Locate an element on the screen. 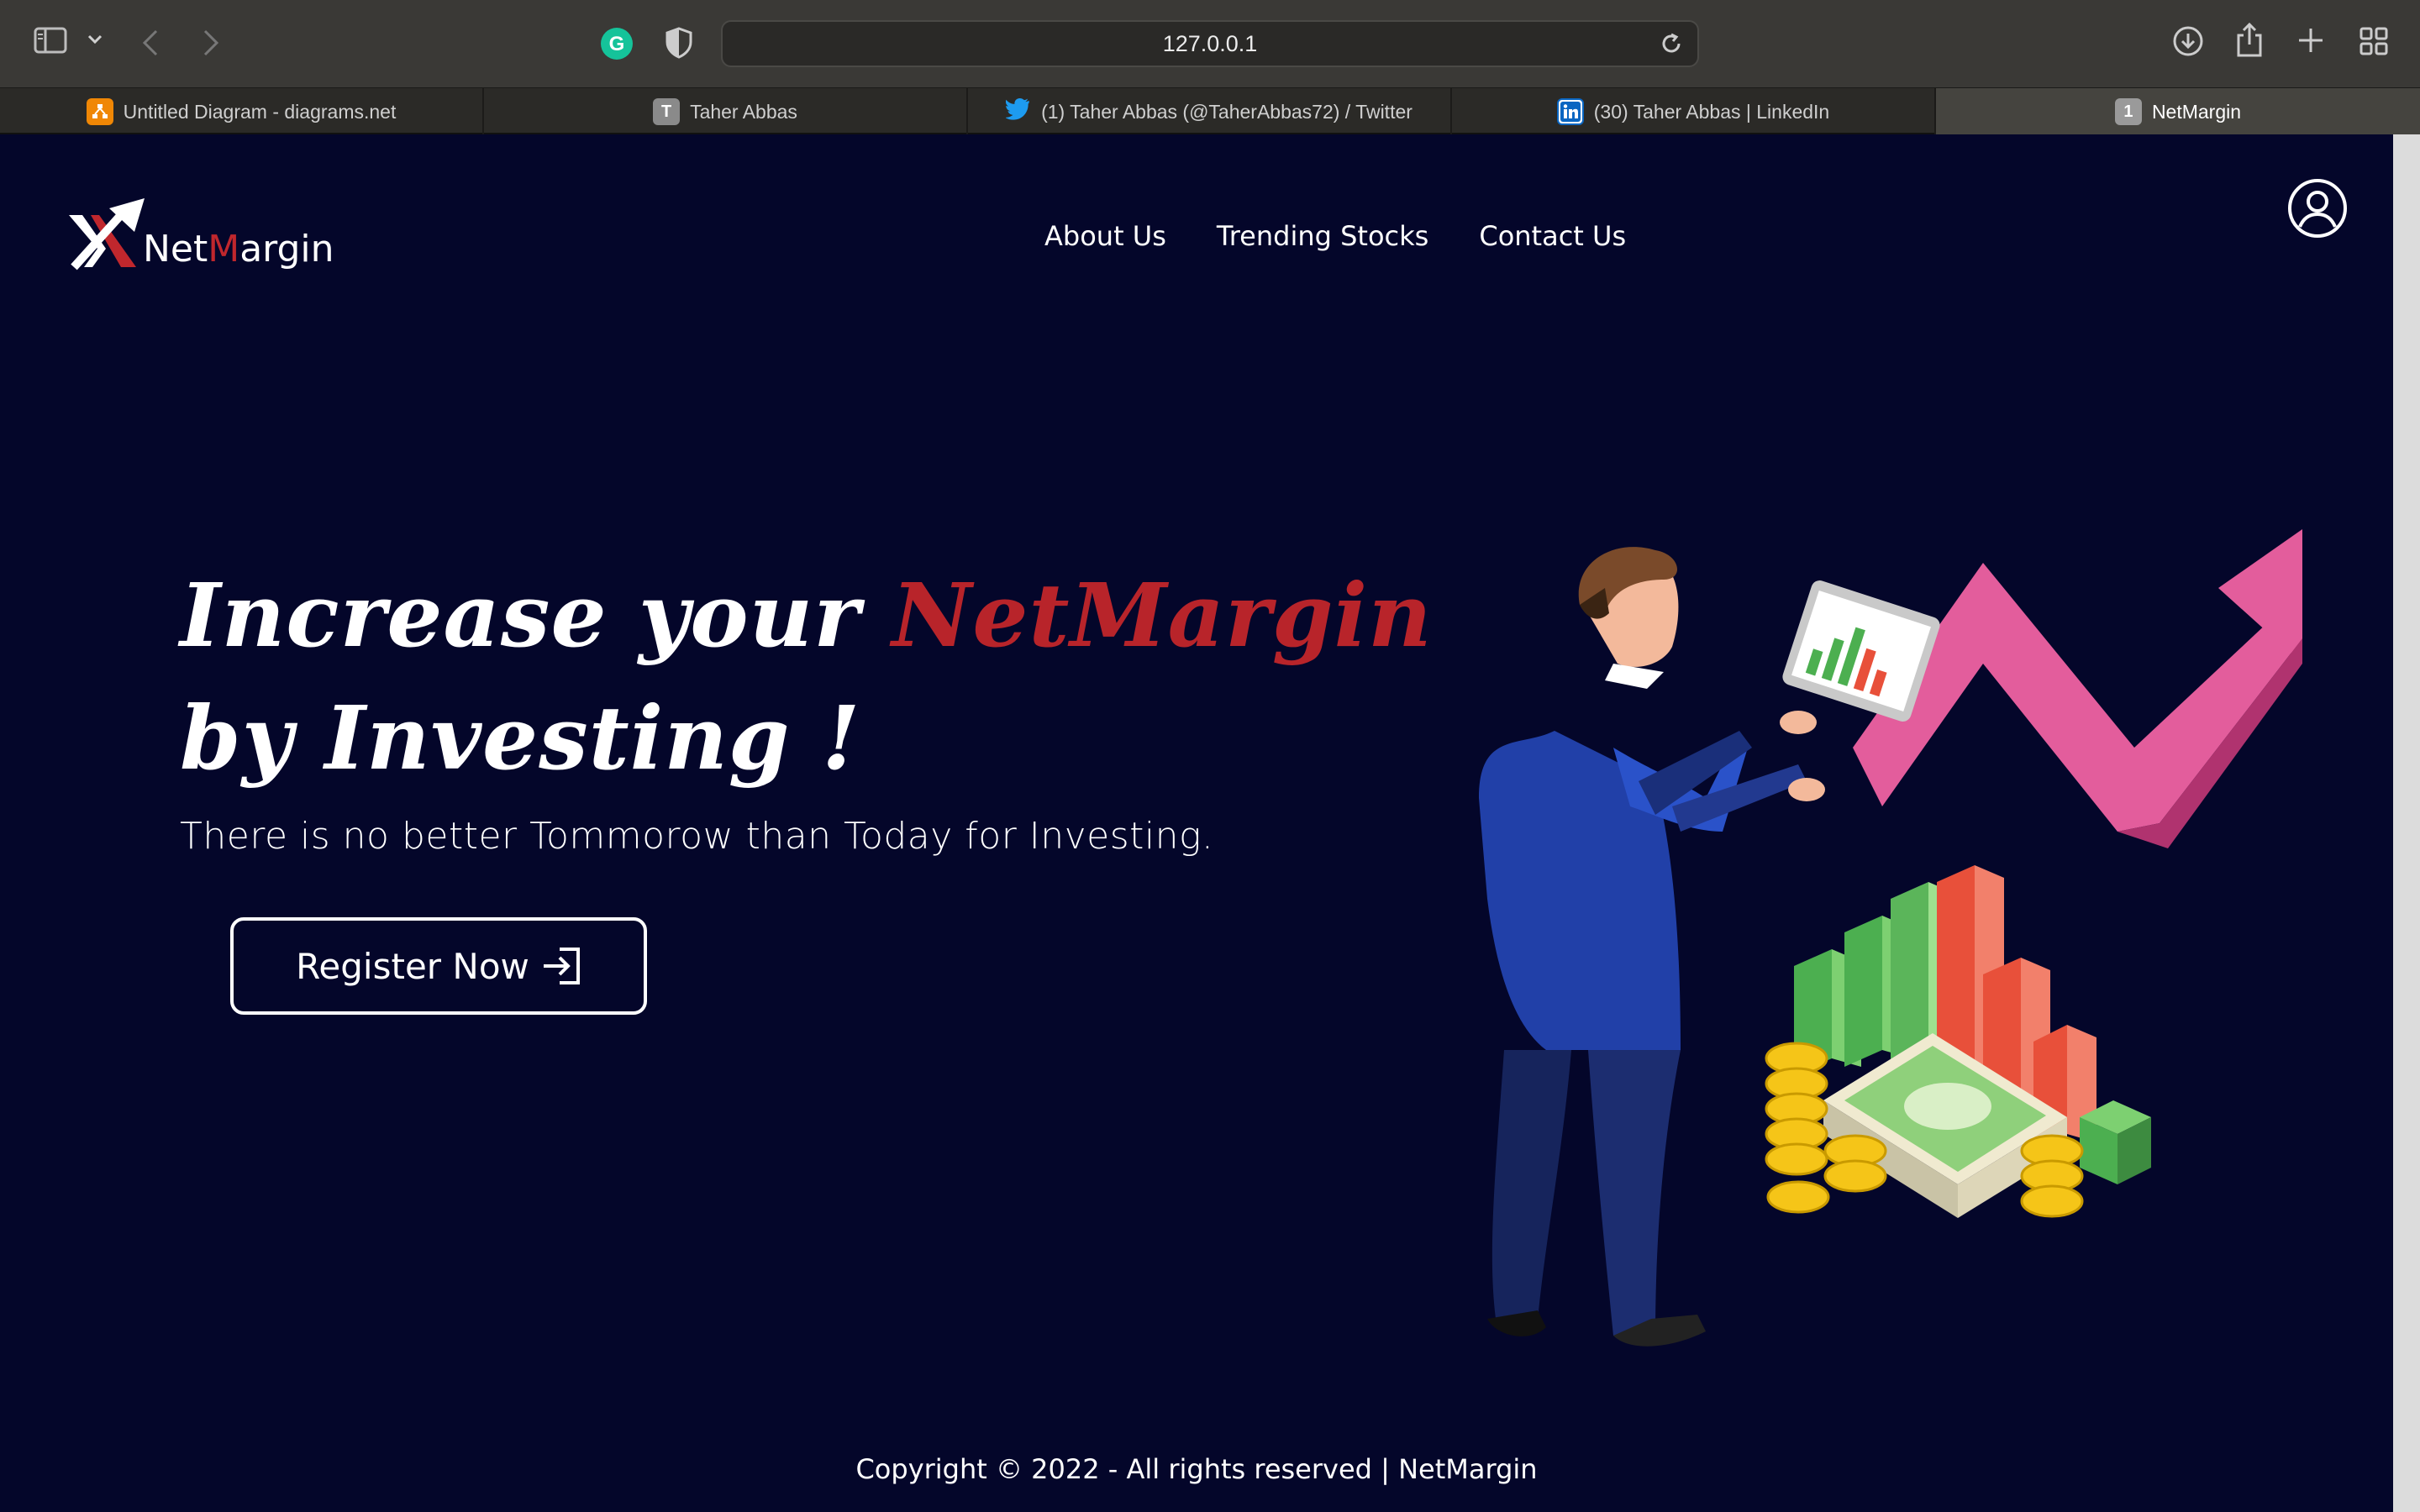 Image resolution: width=2420 pixels, height=1512 pixels. user-account-icon is located at coordinates (2317, 210).